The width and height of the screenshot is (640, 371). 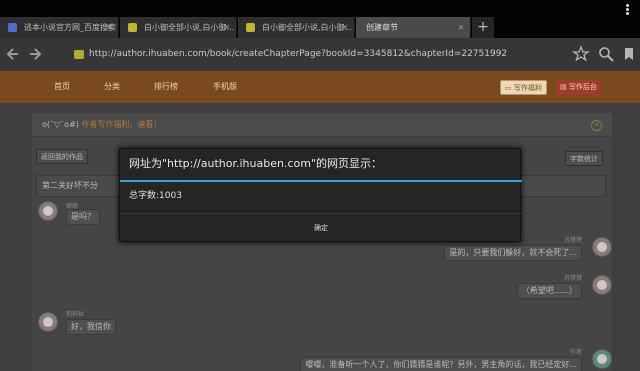 What do you see at coordinates (256, 163) in the screenshot?
I see `dialog-title: 网址为"http://author.ihuaben.com"的网页显示：` at bounding box center [256, 163].